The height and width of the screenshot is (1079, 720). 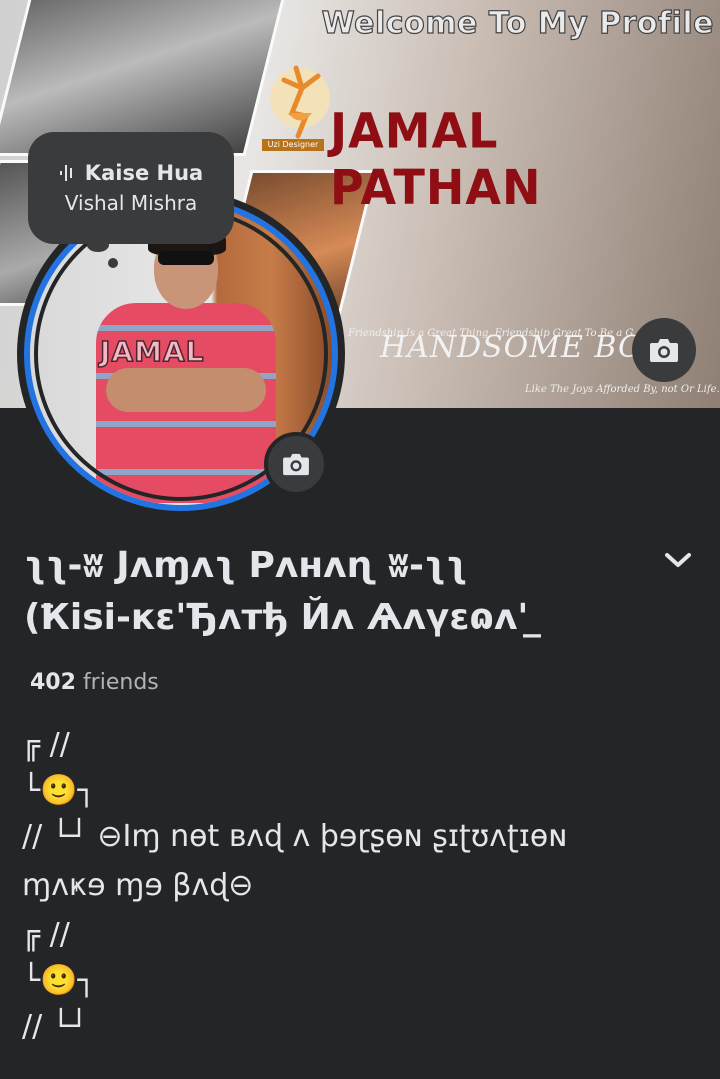 I want to click on song-title-row: Kaise Hua, so click(x=131, y=173).